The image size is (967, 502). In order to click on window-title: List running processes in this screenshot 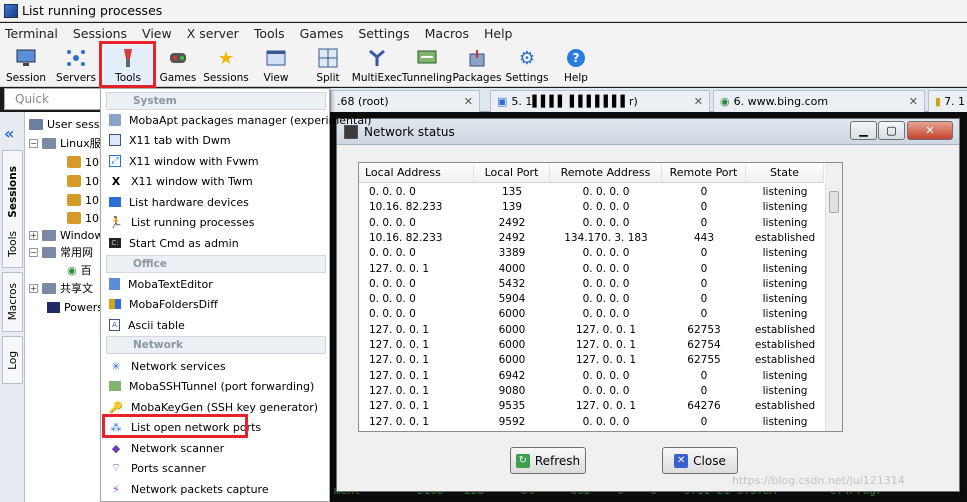, I will do `click(92, 10)`.